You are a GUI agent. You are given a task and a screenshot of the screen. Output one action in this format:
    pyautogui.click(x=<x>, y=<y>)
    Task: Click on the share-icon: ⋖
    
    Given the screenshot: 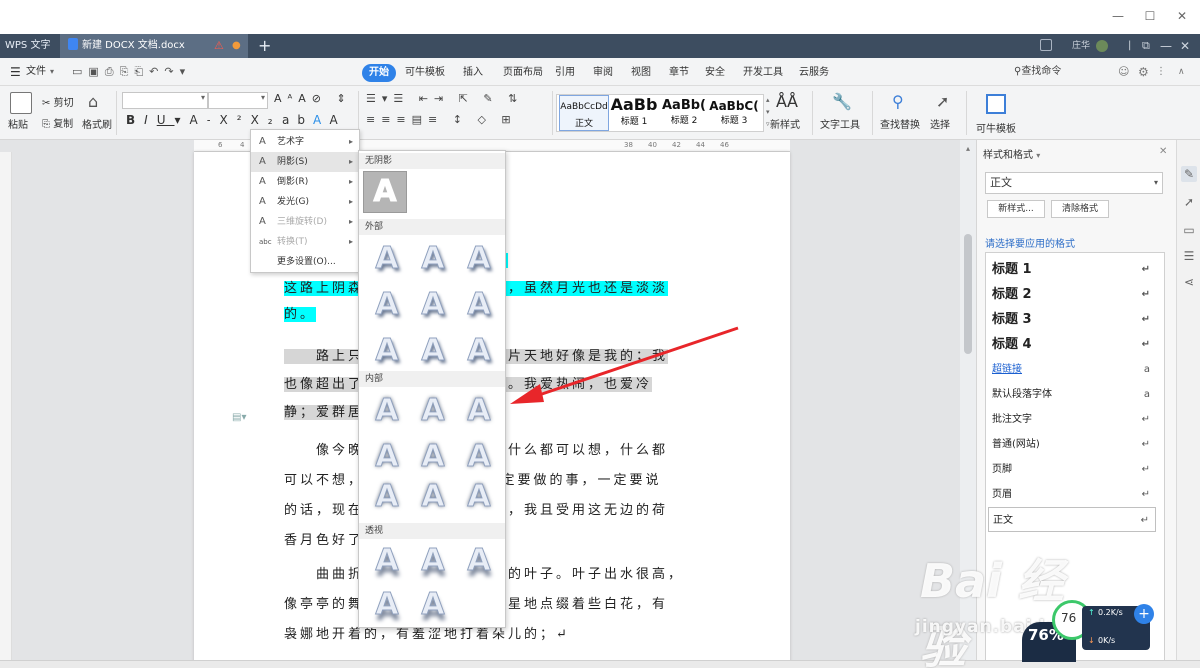 What is the action you would take?
    pyautogui.click(x=1189, y=282)
    